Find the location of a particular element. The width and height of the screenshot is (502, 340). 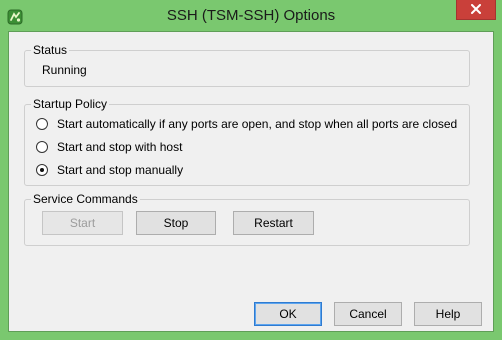

status-value: Running is located at coordinates (64, 70).